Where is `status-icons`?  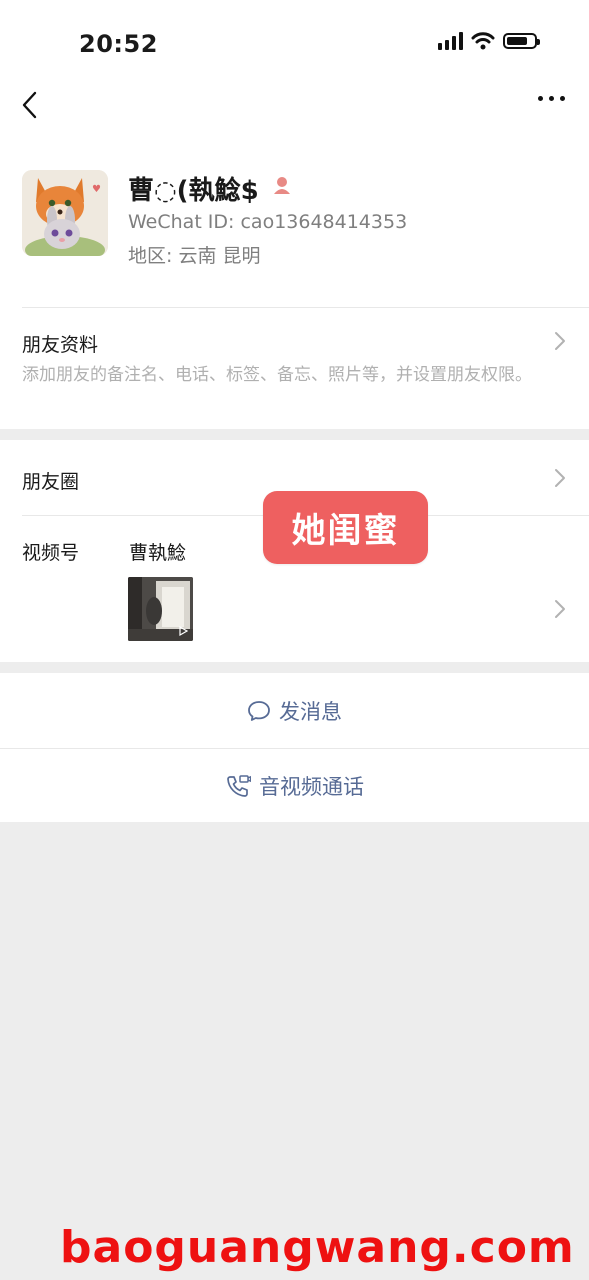
status-icons is located at coordinates (489, 41).